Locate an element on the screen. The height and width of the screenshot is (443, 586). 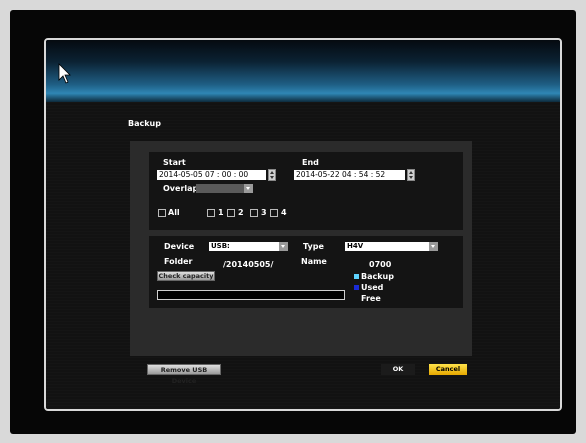
end-label: End is located at coordinates (310, 162).